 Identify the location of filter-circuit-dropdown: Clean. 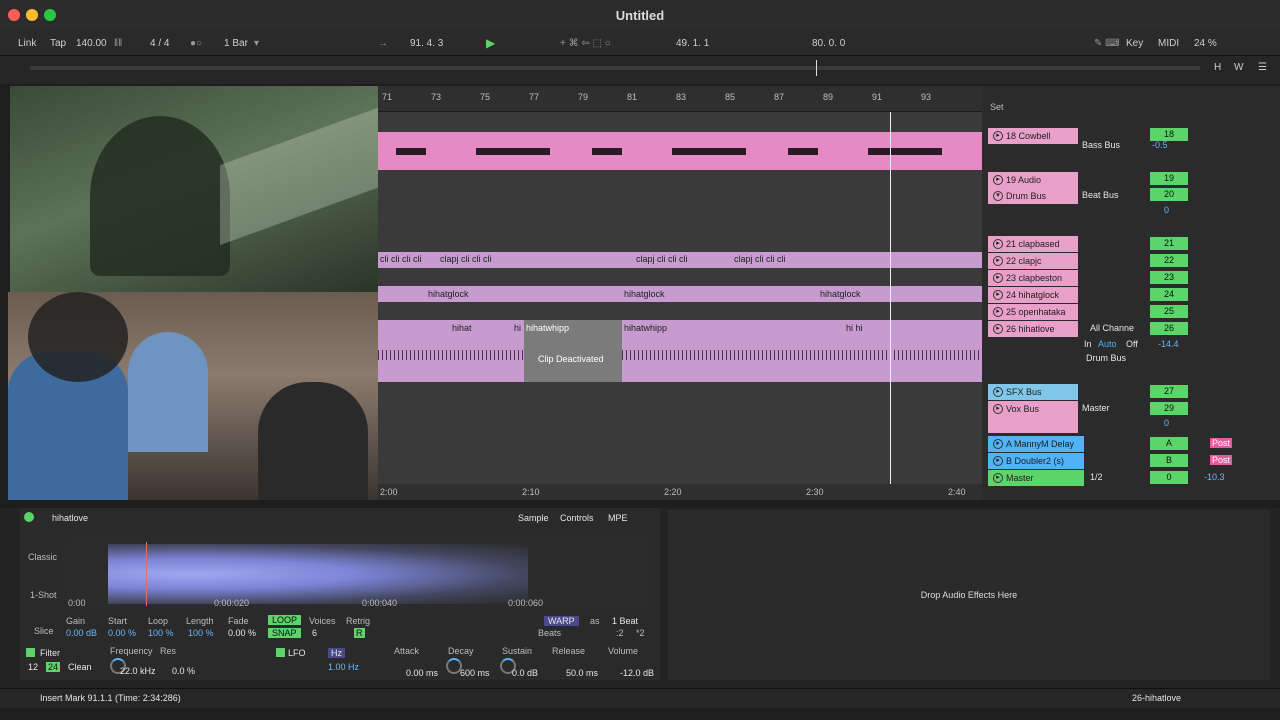
(80, 667).